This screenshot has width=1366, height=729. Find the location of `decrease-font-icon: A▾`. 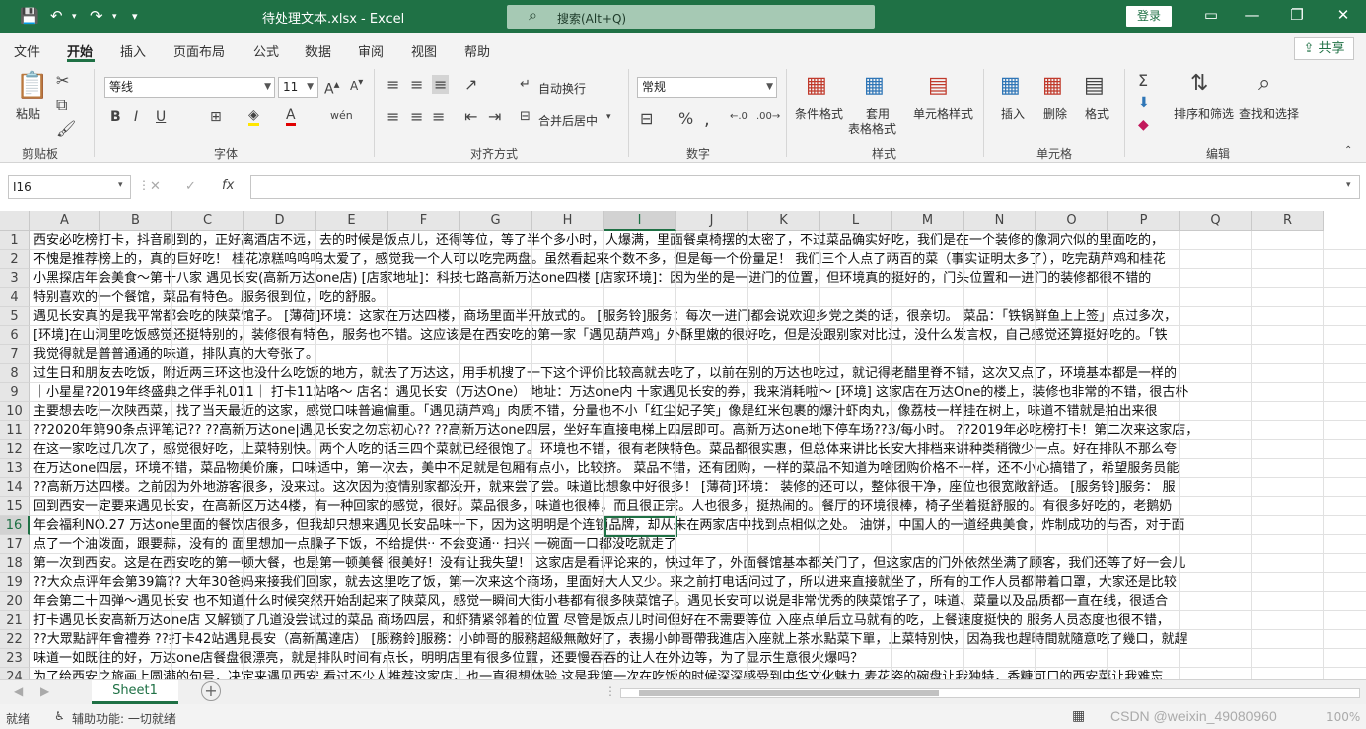

decrease-font-icon: A▾ is located at coordinates (356, 85).